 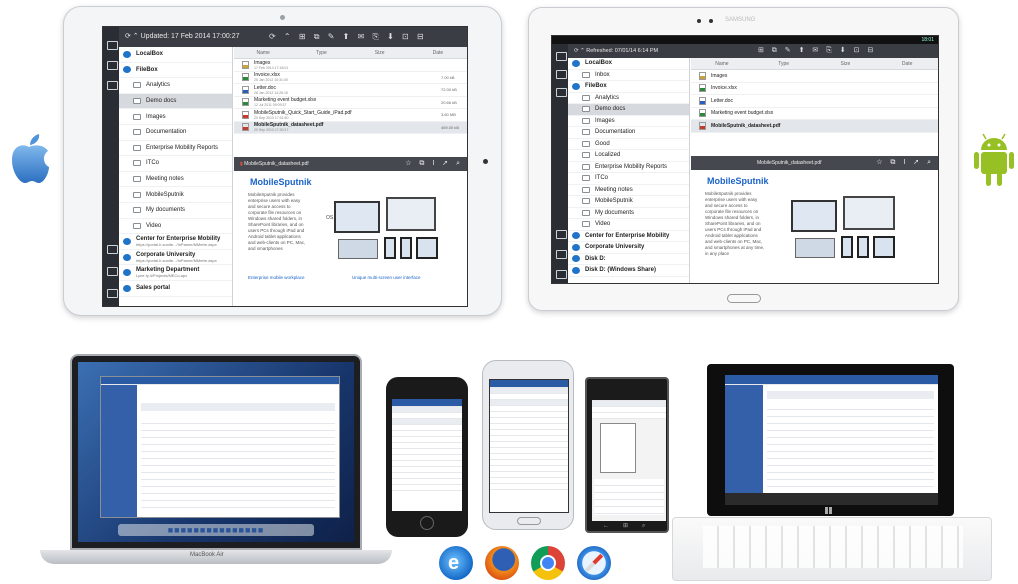 What do you see at coordinates (628, 236) in the screenshot?
I see `tree-item: Center for Enterprise Mobility` at bounding box center [628, 236].